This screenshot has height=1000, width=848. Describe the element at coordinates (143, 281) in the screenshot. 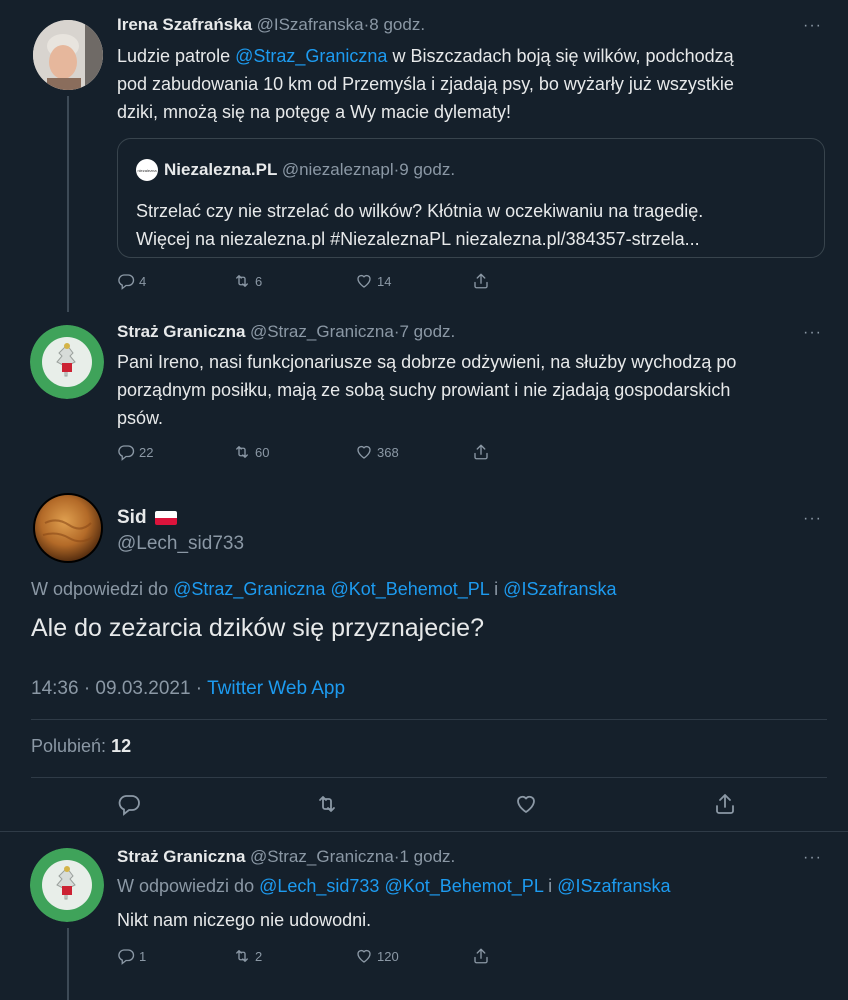

I see `reply-count: 4` at that location.